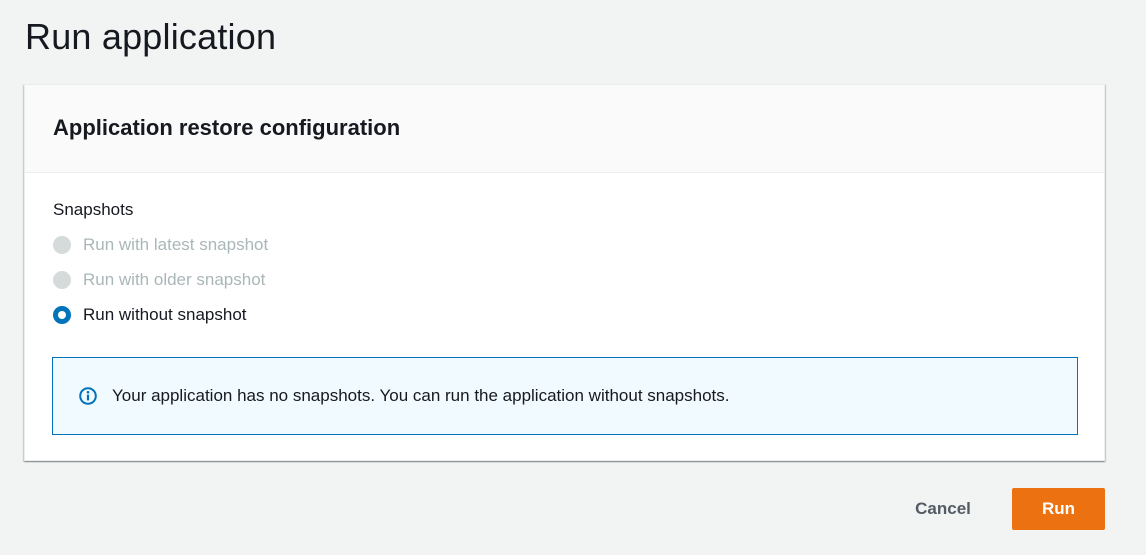  Describe the element at coordinates (1058, 509) in the screenshot. I see `run-button: Run` at that location.